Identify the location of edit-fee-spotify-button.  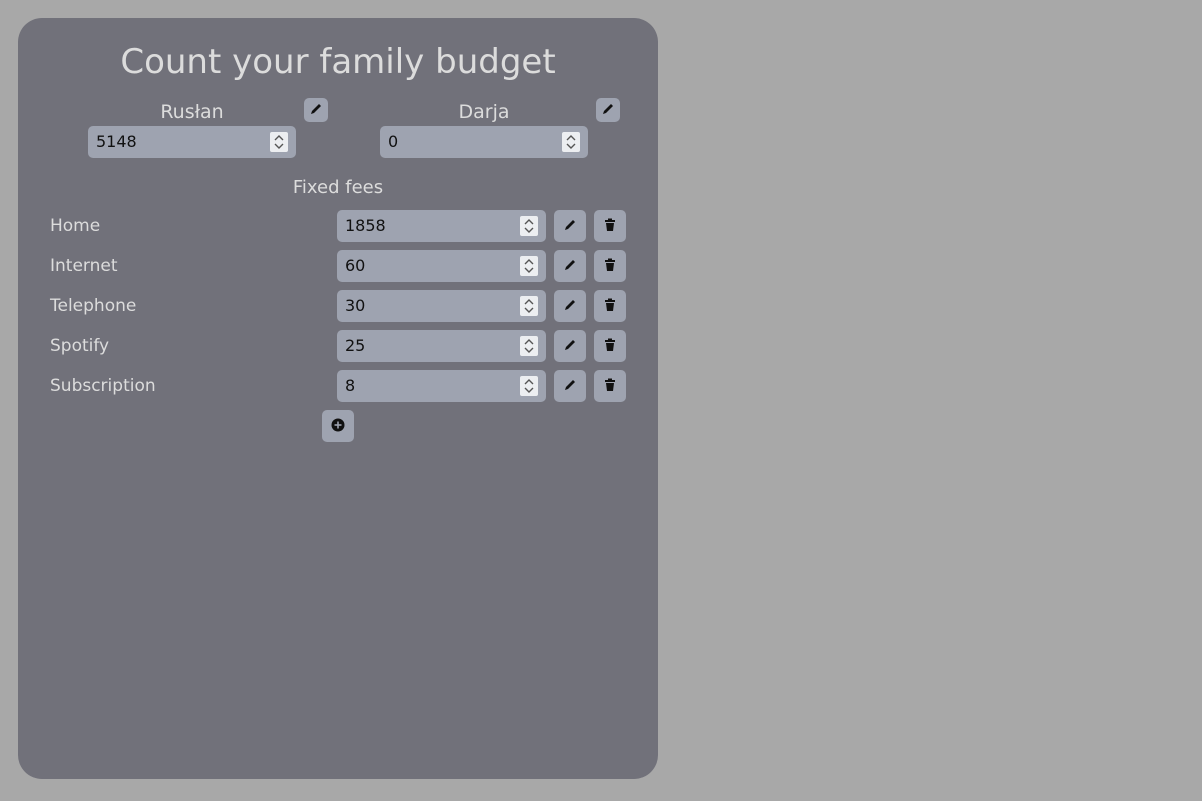
(570, 346).